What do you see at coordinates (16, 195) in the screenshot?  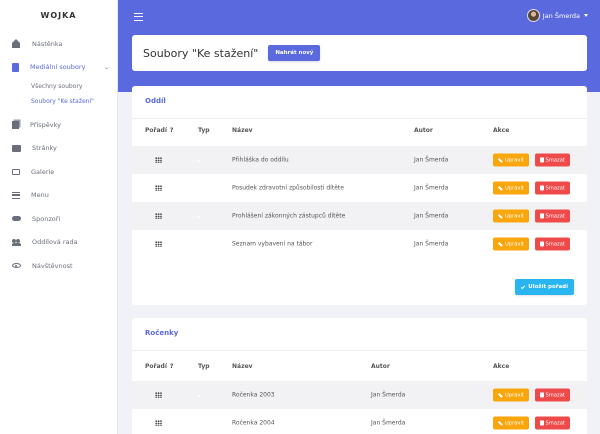 I see `bars-icon` at bounding box center [16, 195].